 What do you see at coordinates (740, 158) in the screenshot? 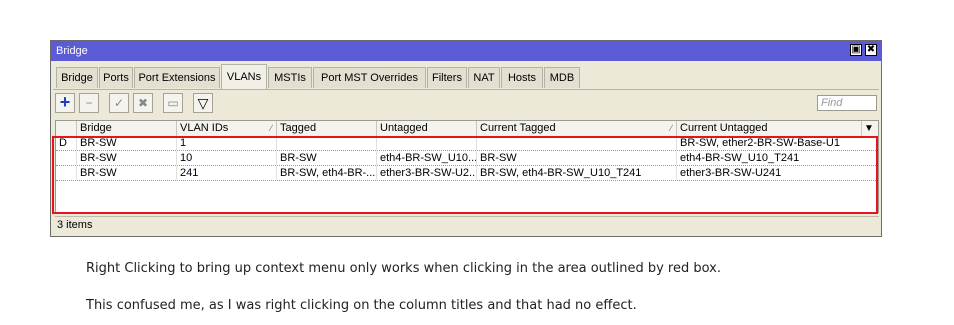
I see `row-current-untagged: eth4-BR-SW_U10_T241` at bounding box center [740, 158].